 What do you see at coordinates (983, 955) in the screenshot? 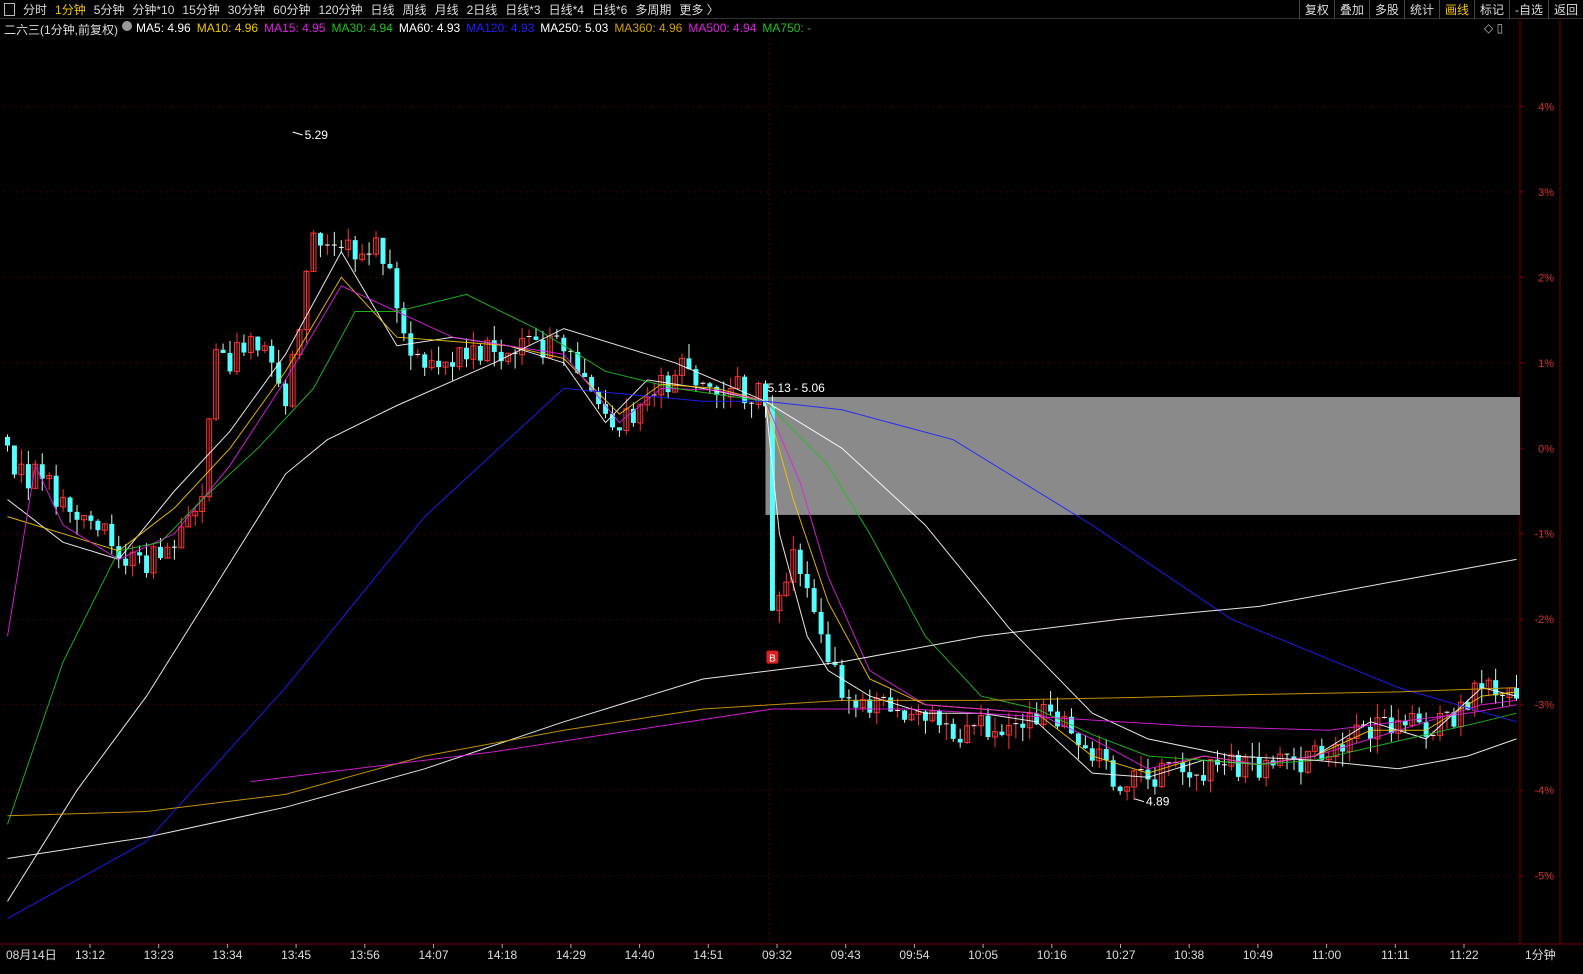
I see `x-tick-label: 10:05` at bounding box center [983, 955].